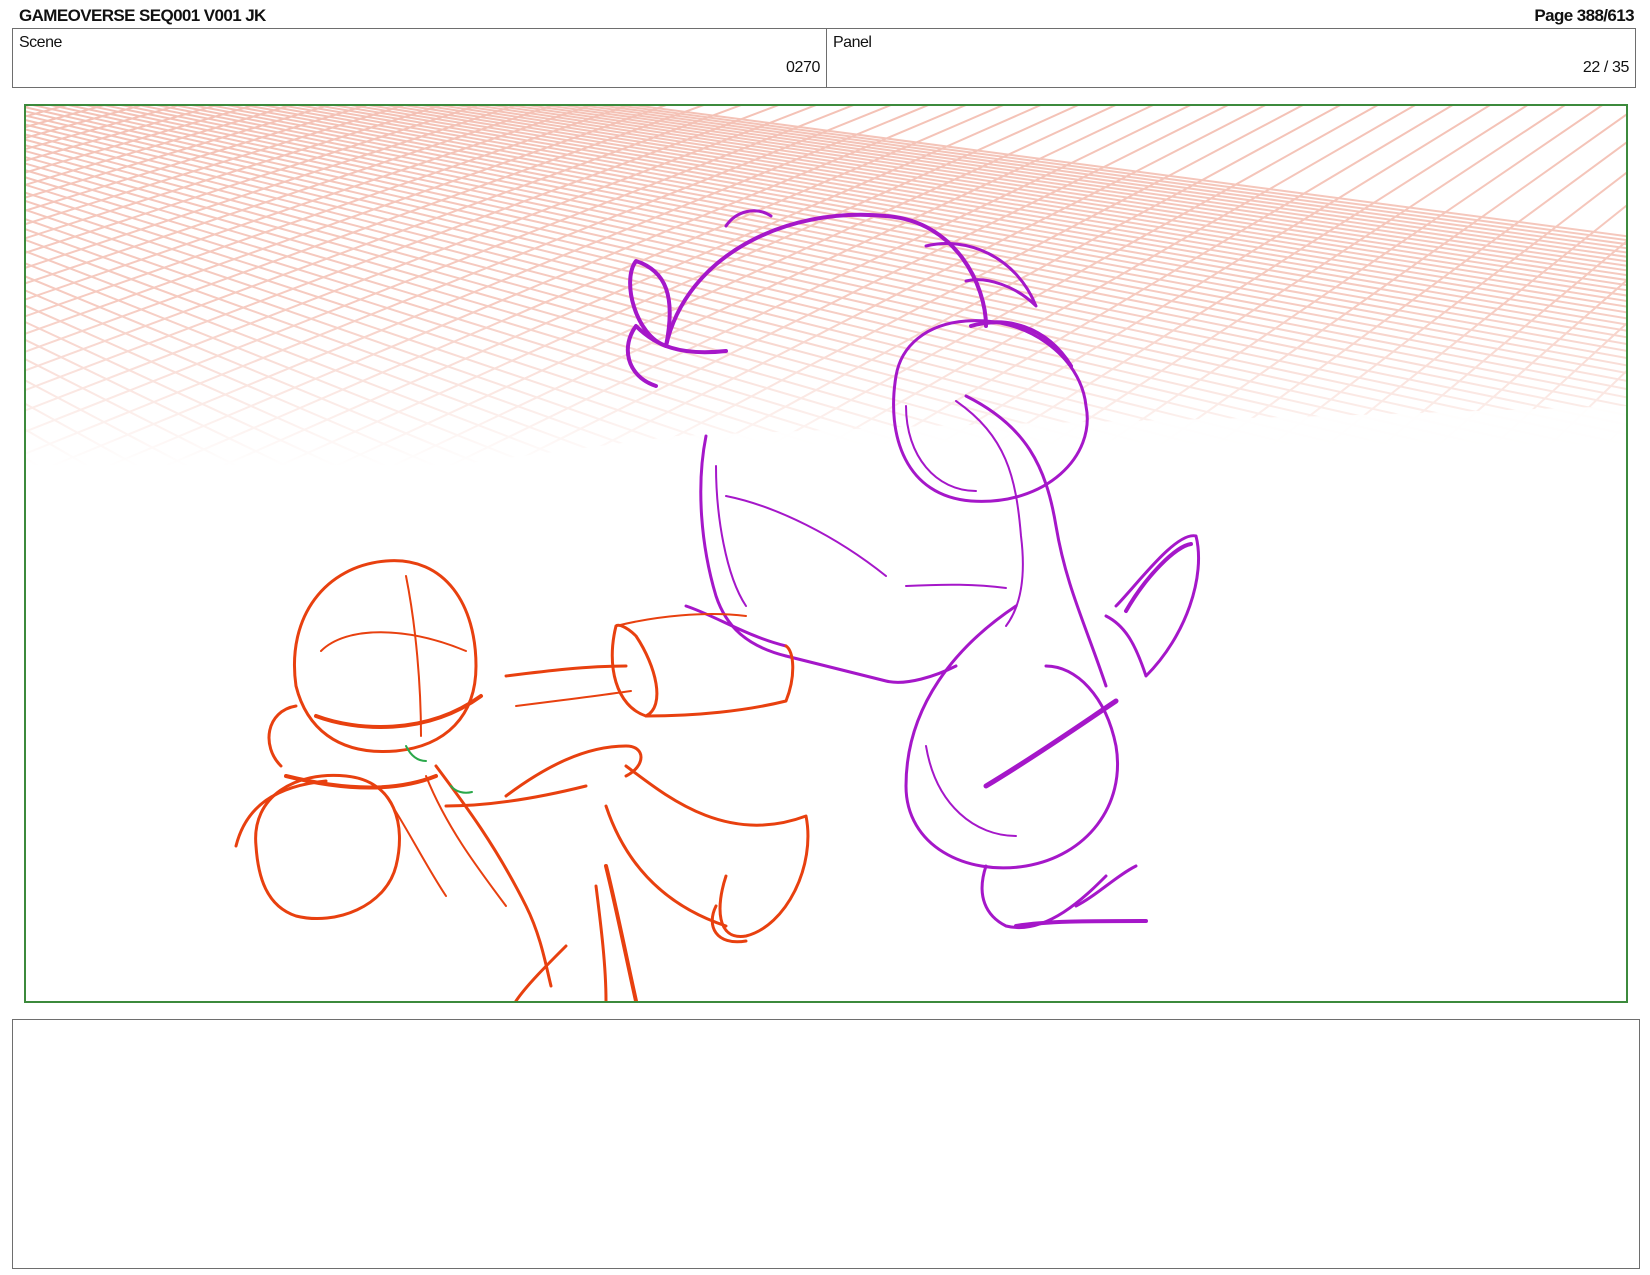 This screenshot has width=1650, height=1275. I want to click on scene-value: 0270, so click(803, 67).